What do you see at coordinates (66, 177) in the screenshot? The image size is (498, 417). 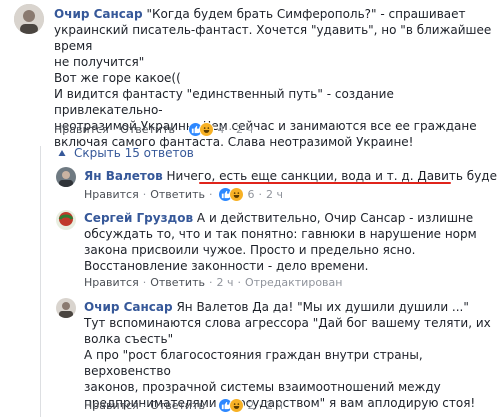 I see `avatar-yan` at bounding box center [66, 177].